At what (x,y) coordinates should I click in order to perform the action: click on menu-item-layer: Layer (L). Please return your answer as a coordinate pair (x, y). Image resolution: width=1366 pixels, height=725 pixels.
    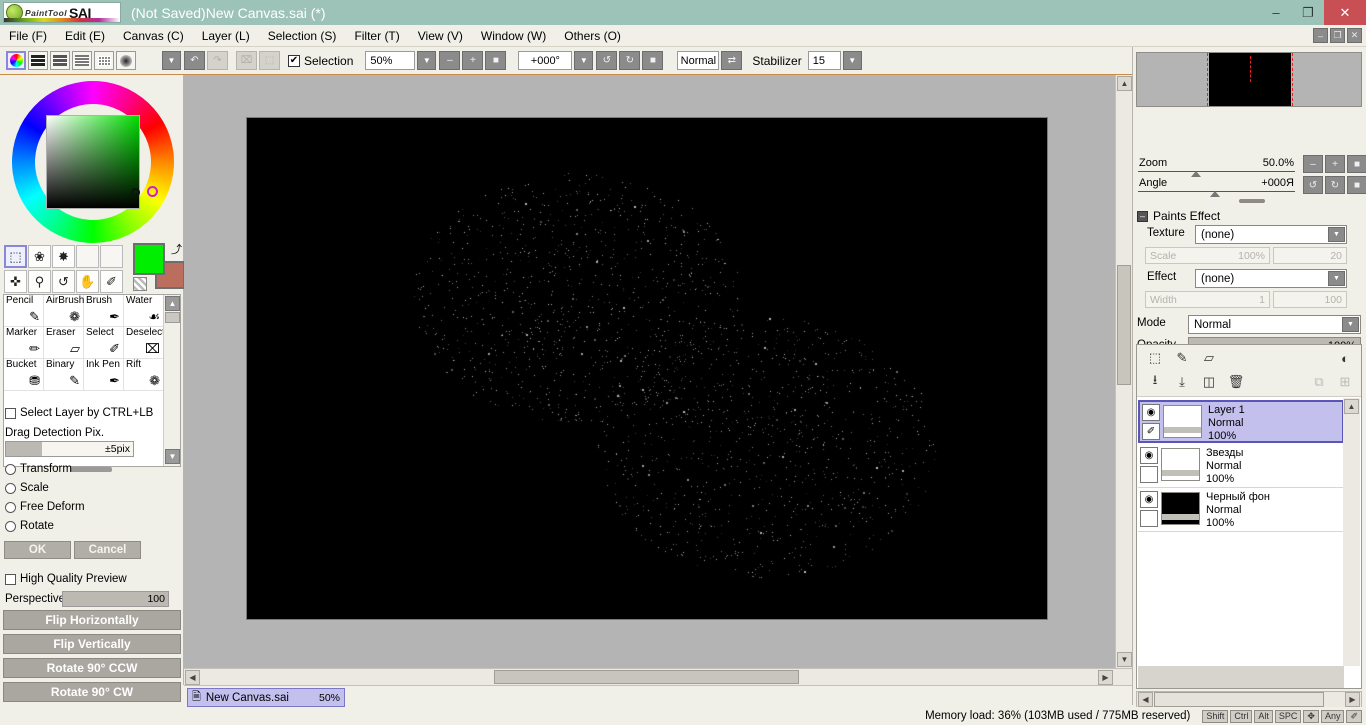
    Looking at the image, I should click on (226, 36).